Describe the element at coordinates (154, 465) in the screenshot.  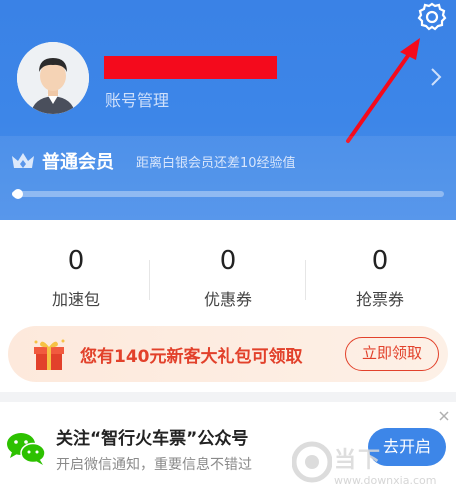
I see `follow-subtitle: 开启微信通知，重要信息不错过` at that location.